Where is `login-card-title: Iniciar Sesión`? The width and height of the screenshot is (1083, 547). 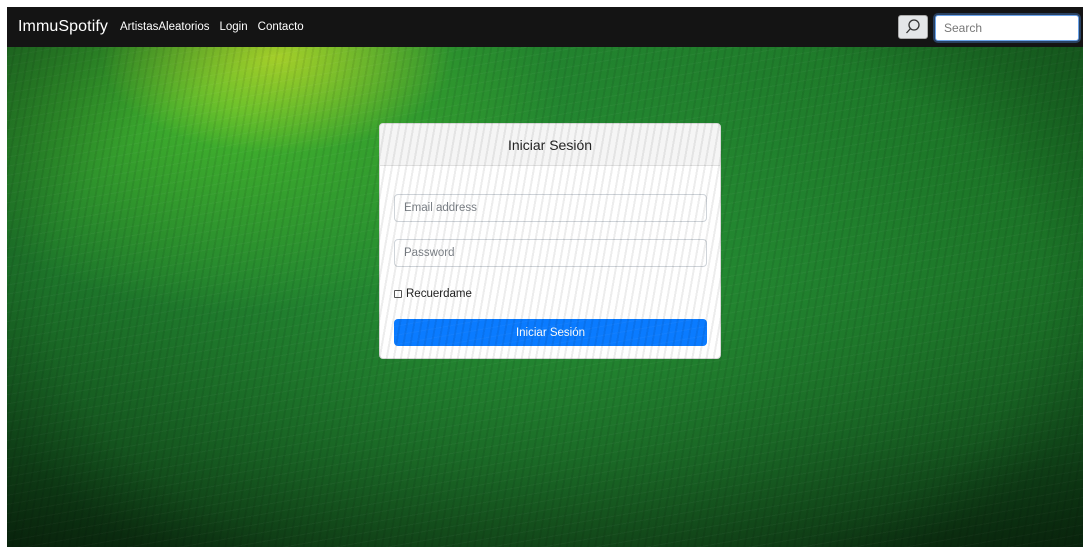
login-card-title: Iniciar Sesión is located at coordinates (550, 145).